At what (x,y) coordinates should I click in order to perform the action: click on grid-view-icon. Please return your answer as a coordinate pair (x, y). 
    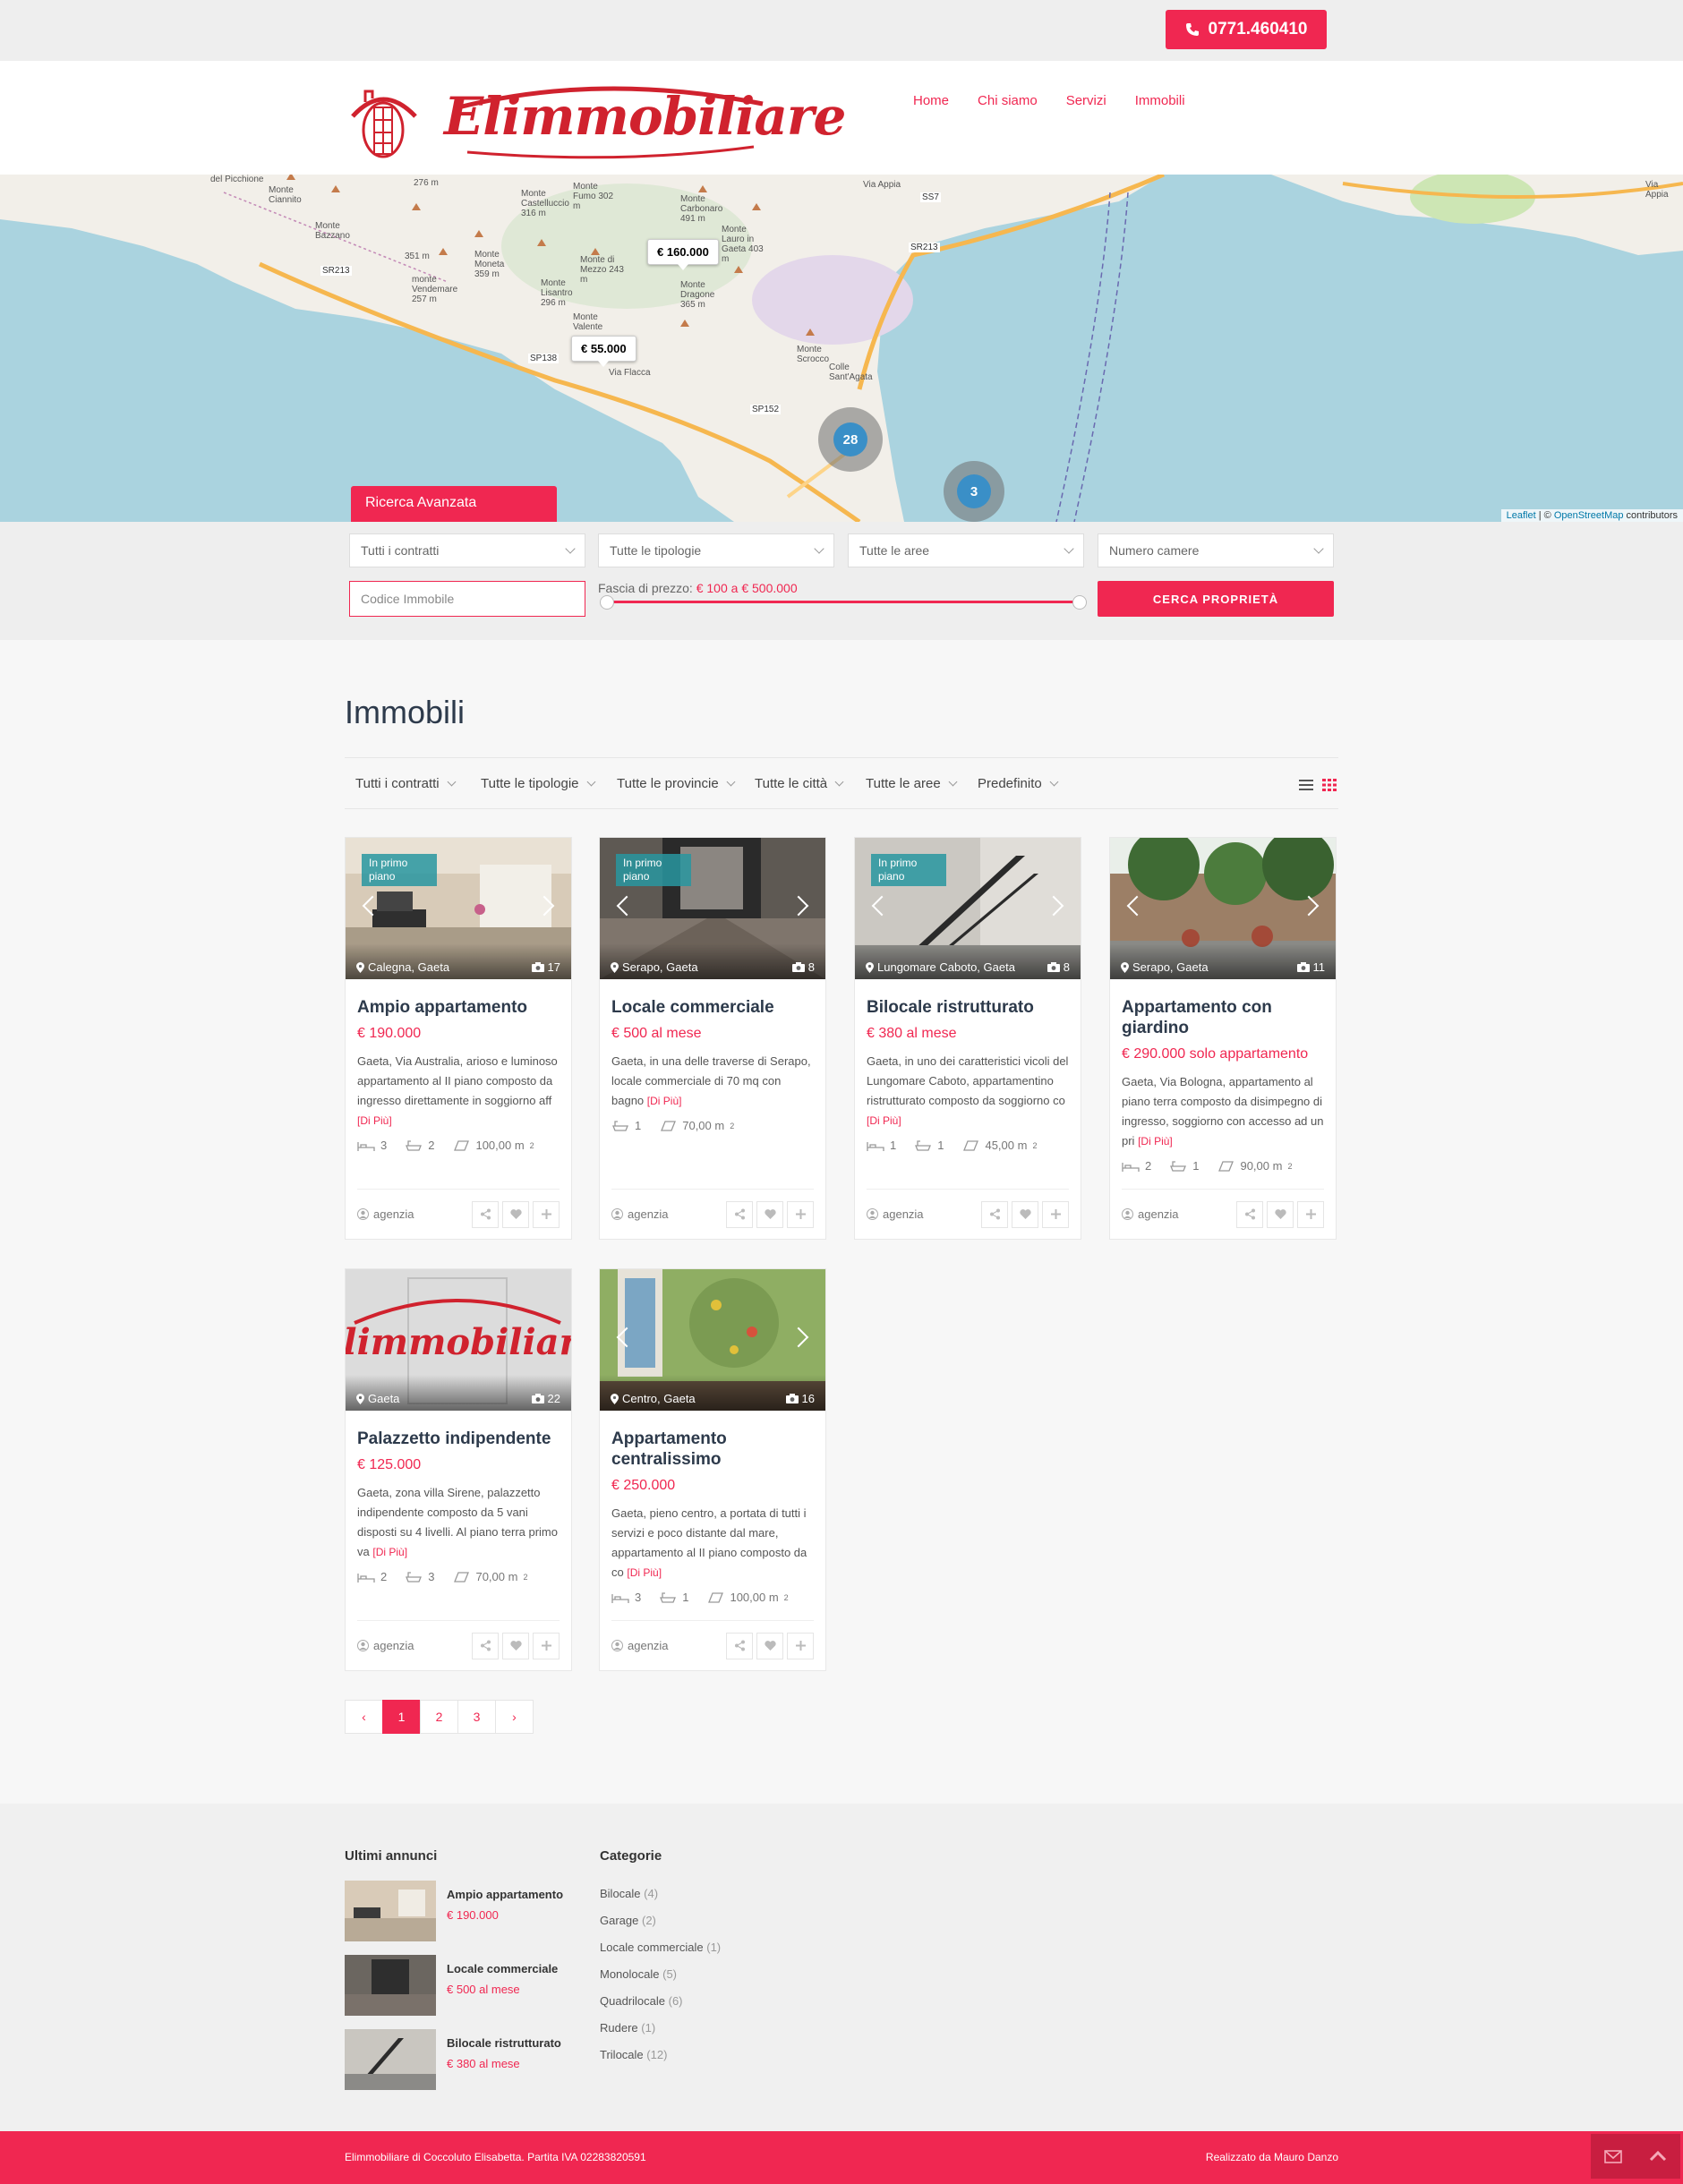
    Looking at the image, I should click on (1329, 785).